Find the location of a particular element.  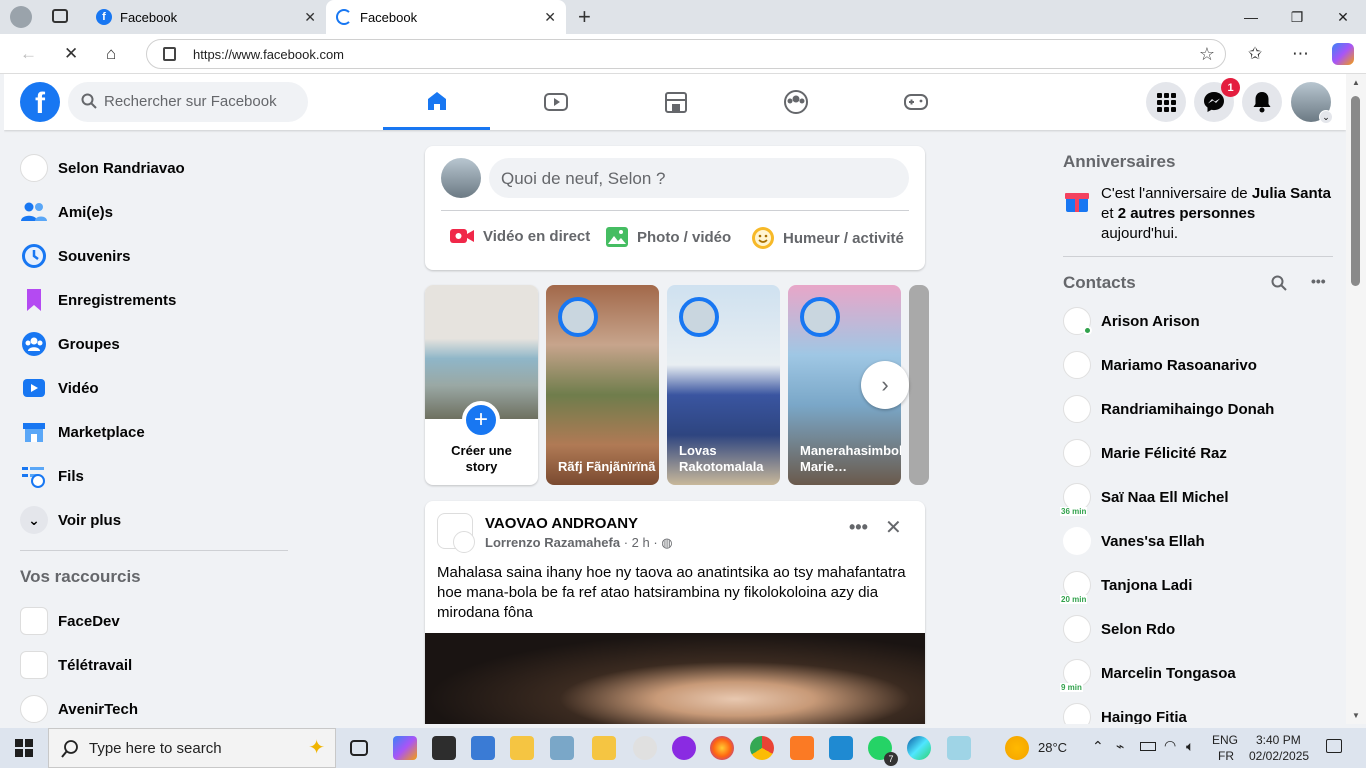

sidebar-item-groups: Groupes is located at coordinates (155, 344).